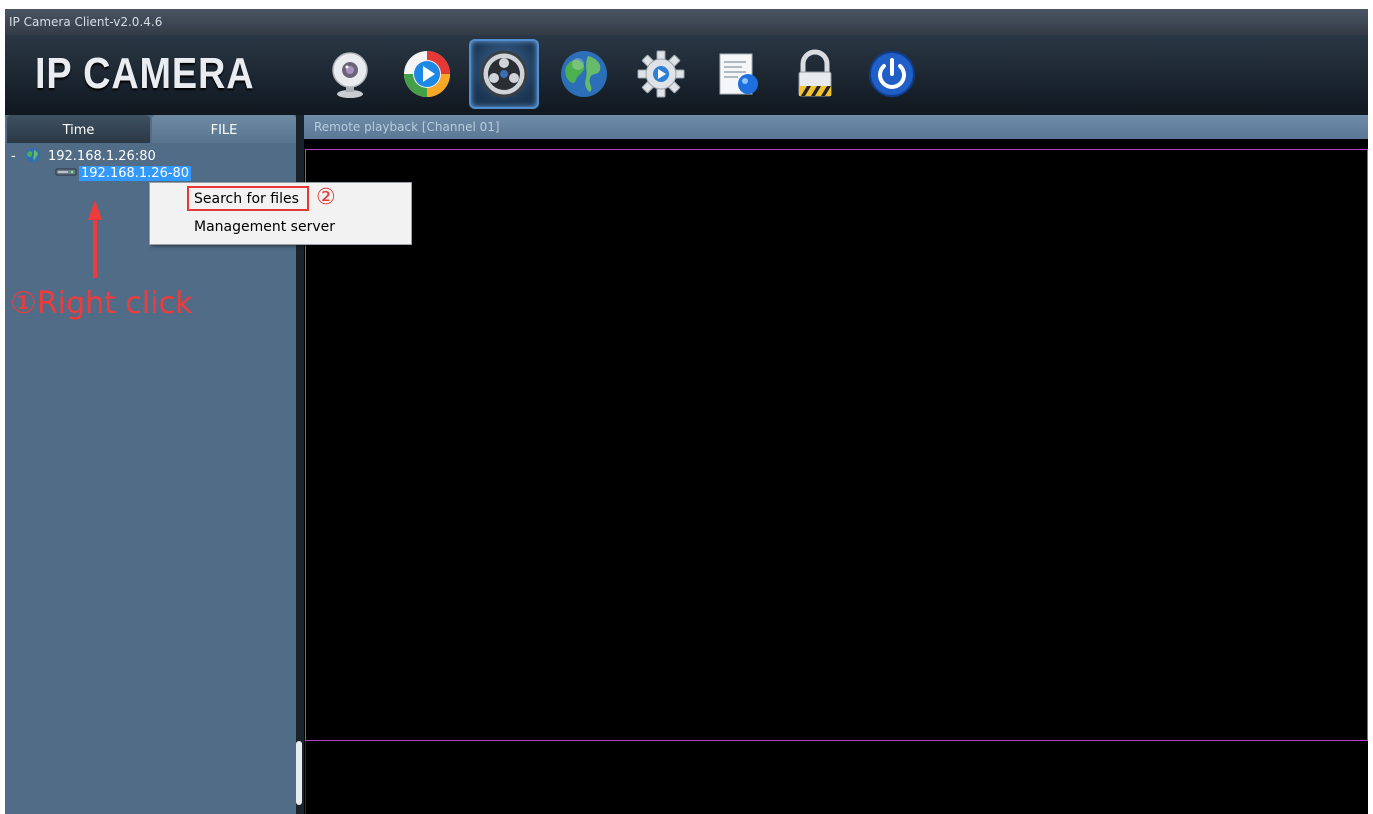 This screenshot has height=814, width=1373. I want to click on header-toolbar: IP CAMERA, so click(686, 75).